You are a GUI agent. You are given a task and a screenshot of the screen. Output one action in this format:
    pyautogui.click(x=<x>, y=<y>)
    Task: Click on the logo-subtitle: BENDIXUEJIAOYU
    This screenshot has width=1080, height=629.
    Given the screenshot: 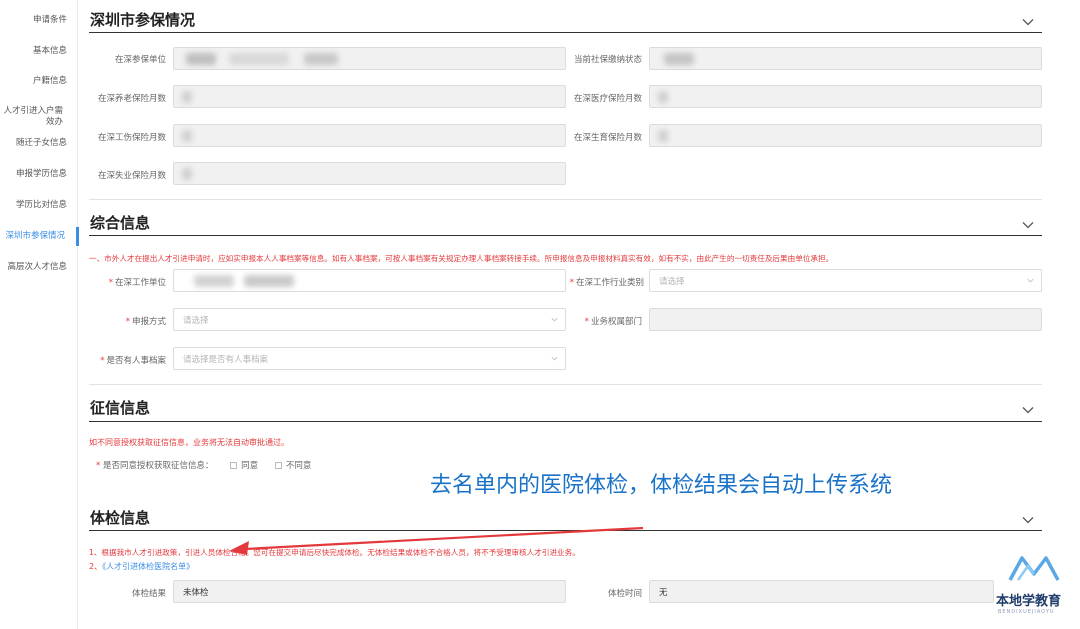 What is the action you would take?
    pyautogui.click(x=1026, y=612)
    